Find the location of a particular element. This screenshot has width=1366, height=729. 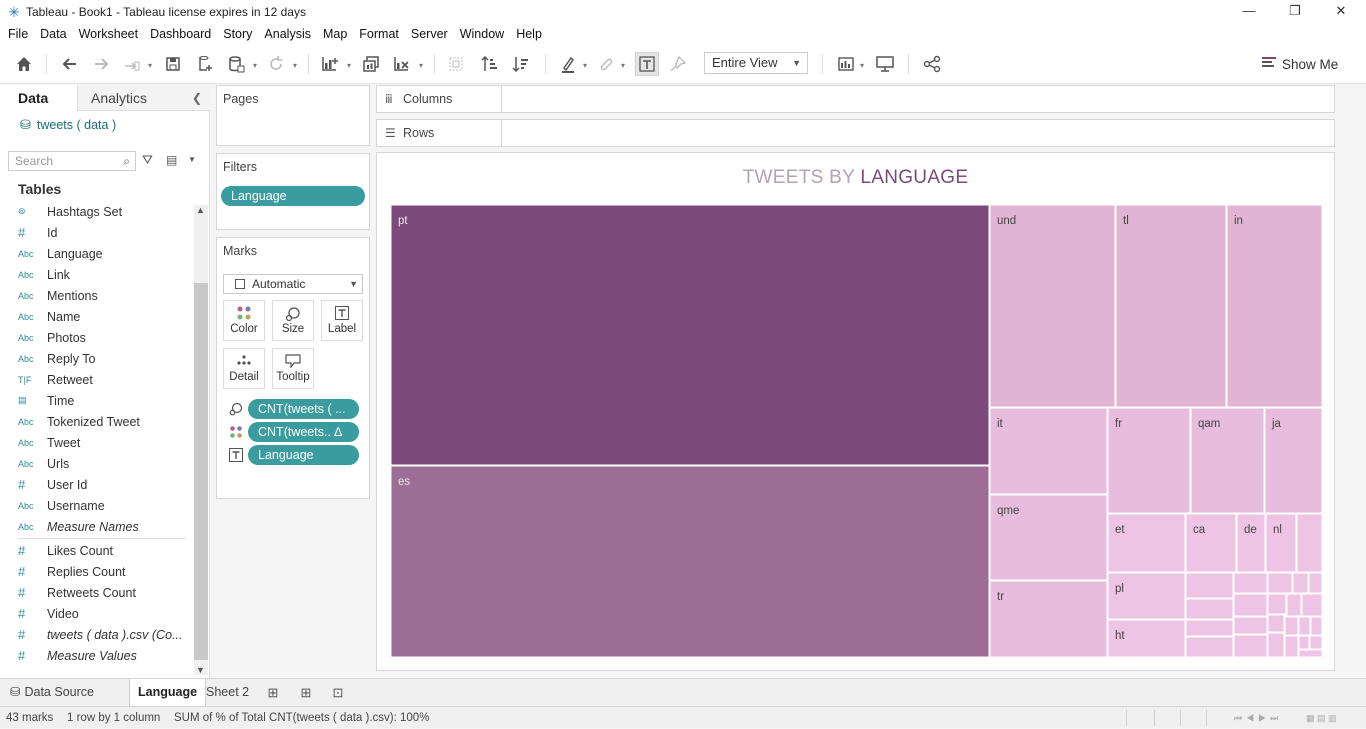

group-members-icon is located at coordinates (605, 64).